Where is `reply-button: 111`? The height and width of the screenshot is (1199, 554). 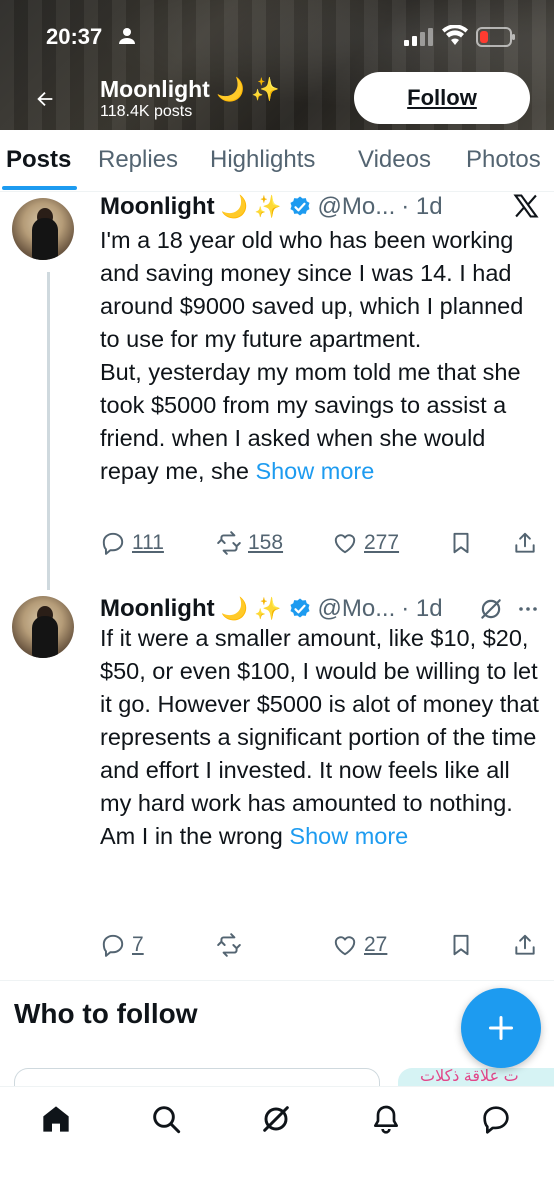 reply-button: 111 is located at coordinates (132, 543).